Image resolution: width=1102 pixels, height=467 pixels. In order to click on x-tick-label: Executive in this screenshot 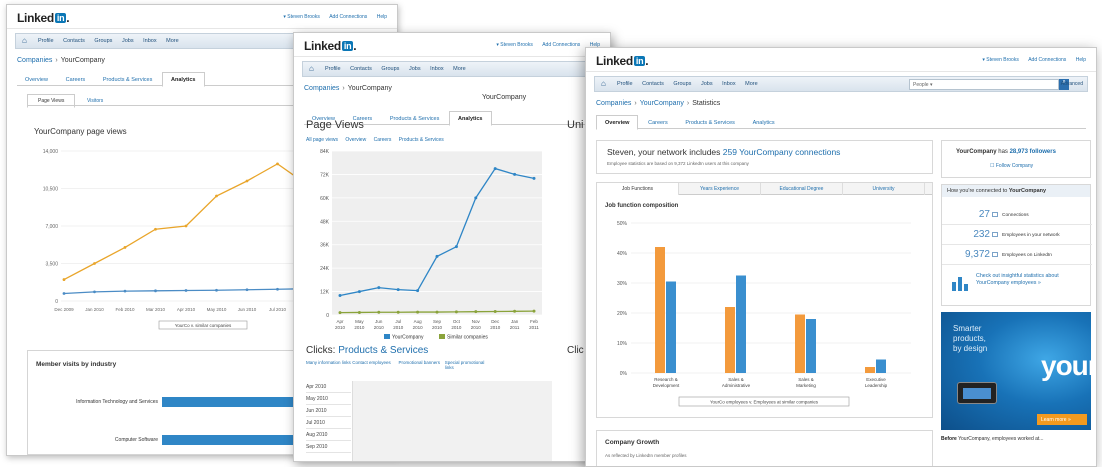, I will do `click(876, 379)`.